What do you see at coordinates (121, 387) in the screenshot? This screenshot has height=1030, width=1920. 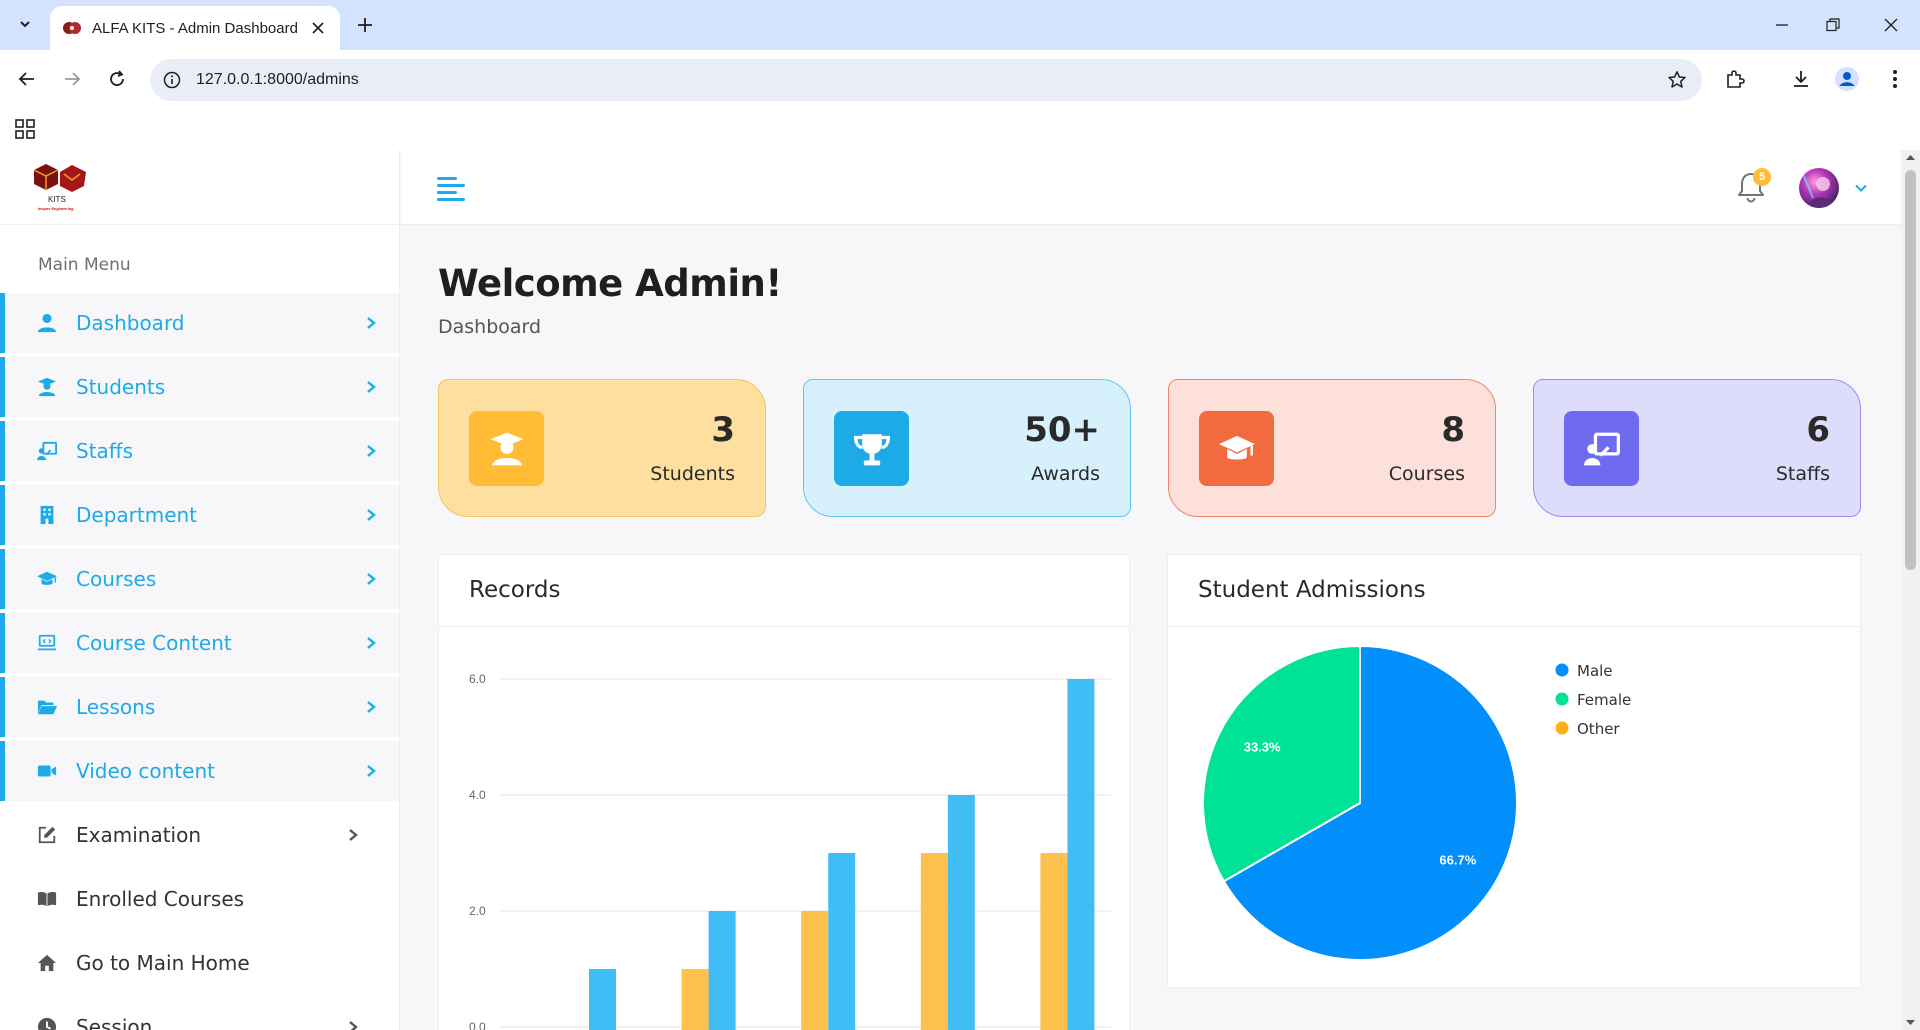 I see `sidebar-item-label: Students` at bounding box center [121, 387].